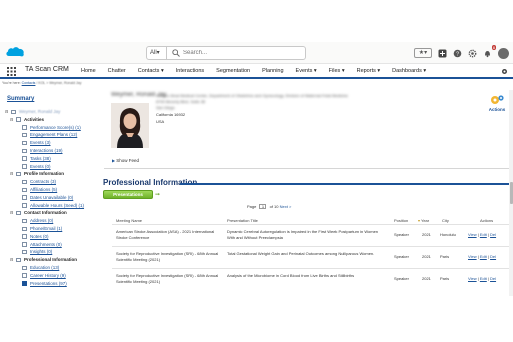 The image size is (513, 342). I want to click on nav-item-planning: Planning, so click(272, 71).